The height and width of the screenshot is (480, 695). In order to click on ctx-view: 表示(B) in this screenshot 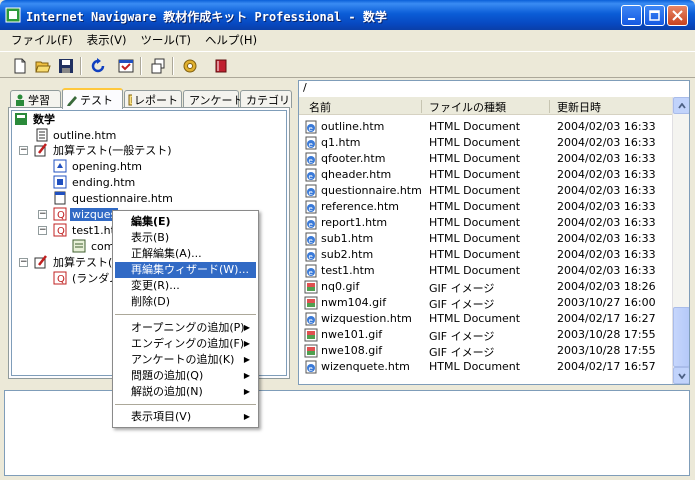, I will do `click(185, 238)`.